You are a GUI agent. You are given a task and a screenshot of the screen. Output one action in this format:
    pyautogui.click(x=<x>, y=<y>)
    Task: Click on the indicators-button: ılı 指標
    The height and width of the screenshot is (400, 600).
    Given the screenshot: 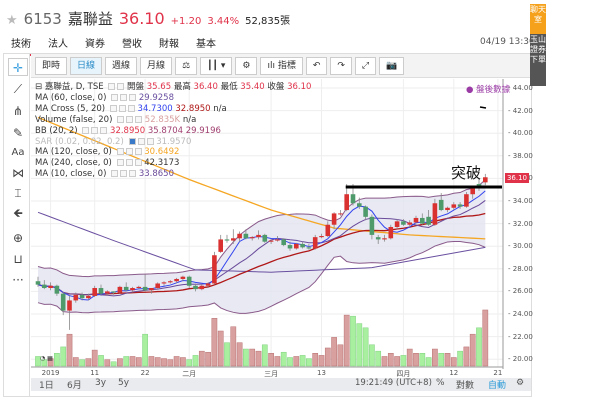 What is the action you would take?
    pyautogui.click(x=281, y=65)
    